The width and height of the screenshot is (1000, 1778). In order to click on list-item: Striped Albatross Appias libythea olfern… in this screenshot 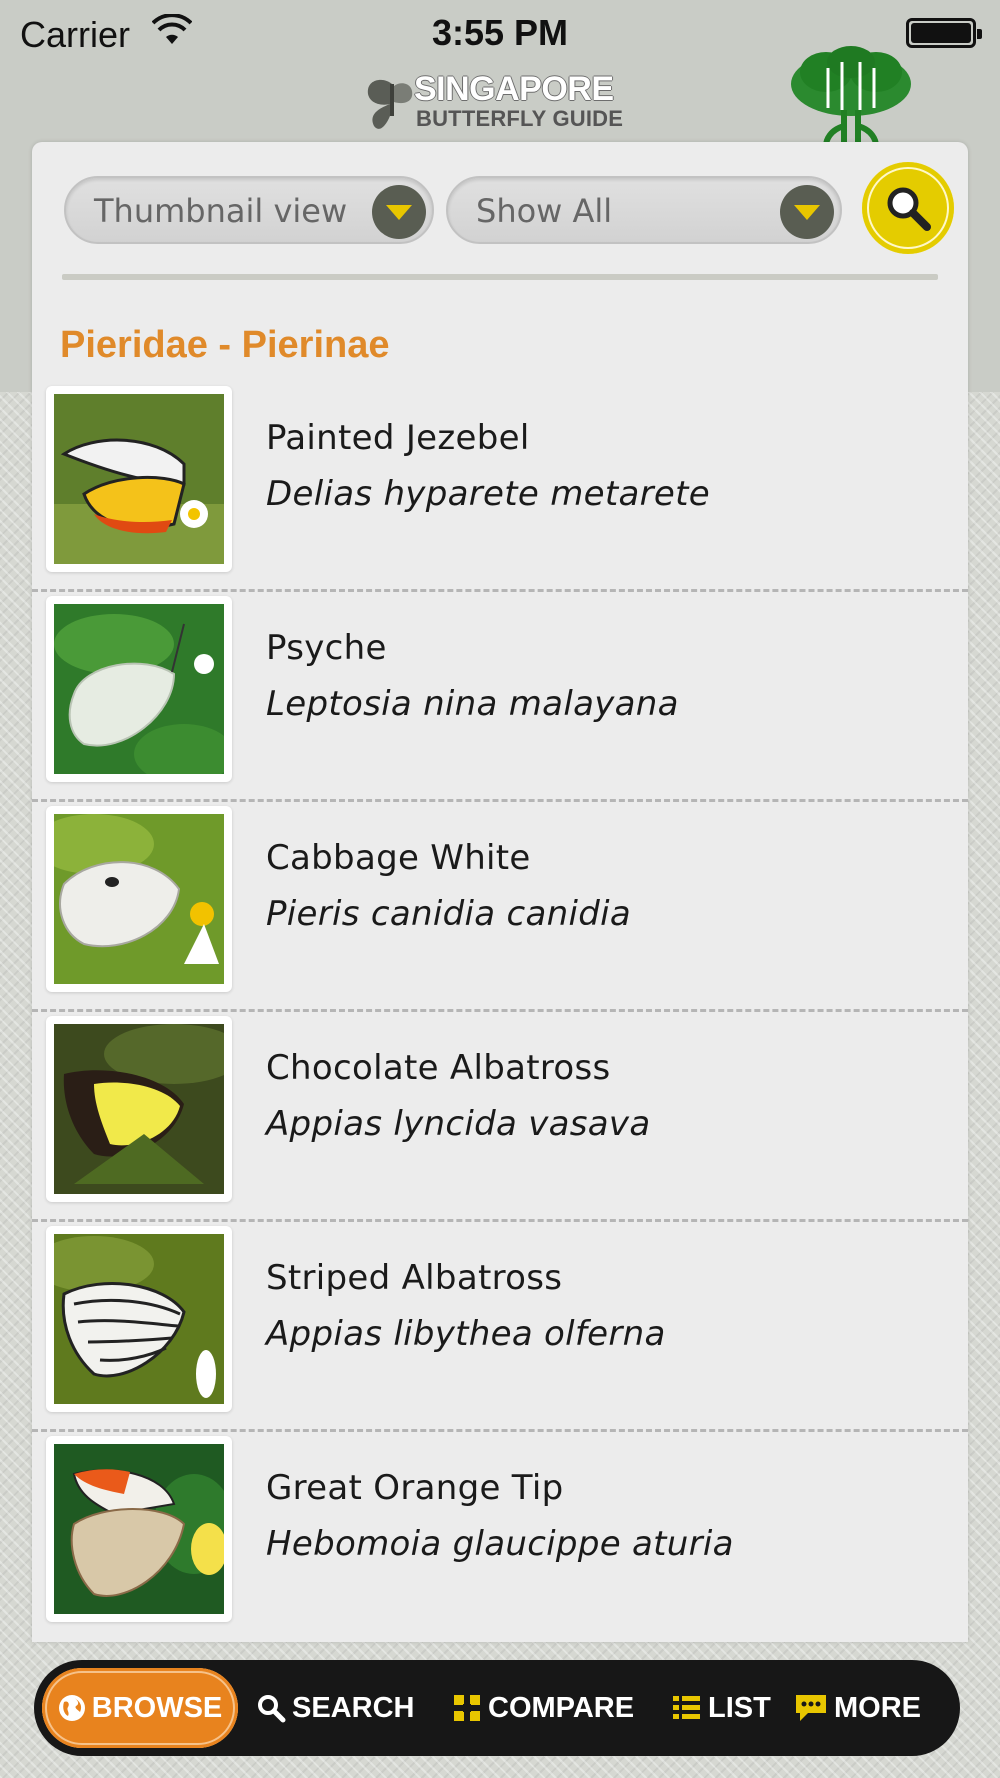, I will do `click(500, 1327)`.